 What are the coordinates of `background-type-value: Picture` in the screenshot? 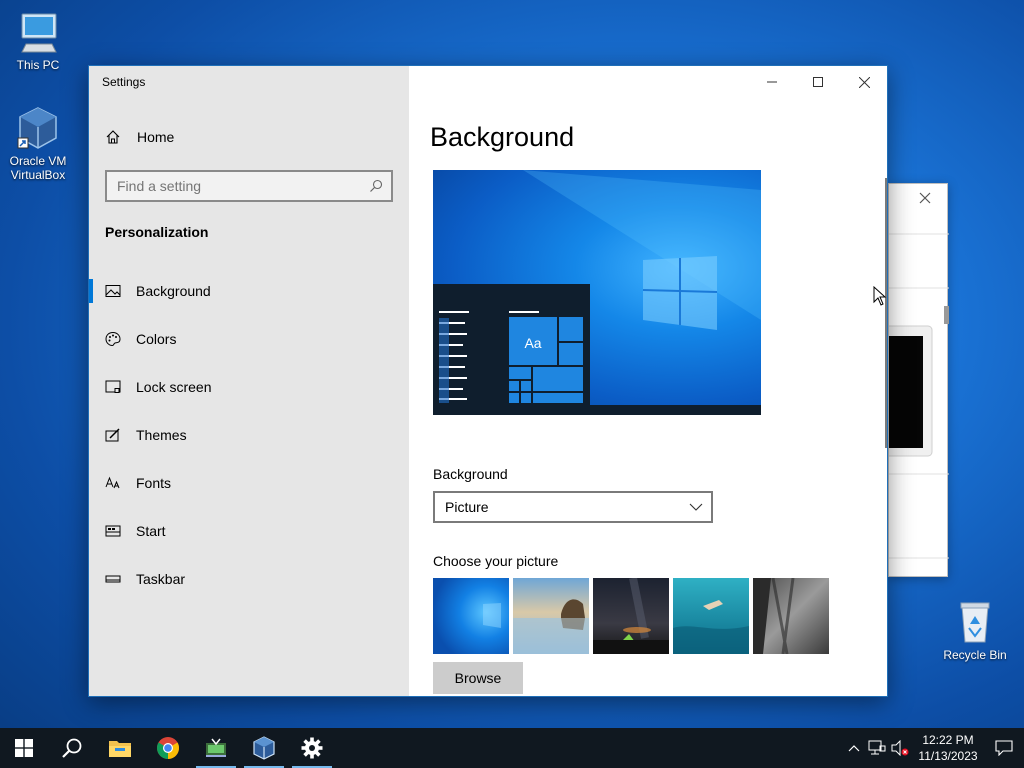 It's located at (467, 507).